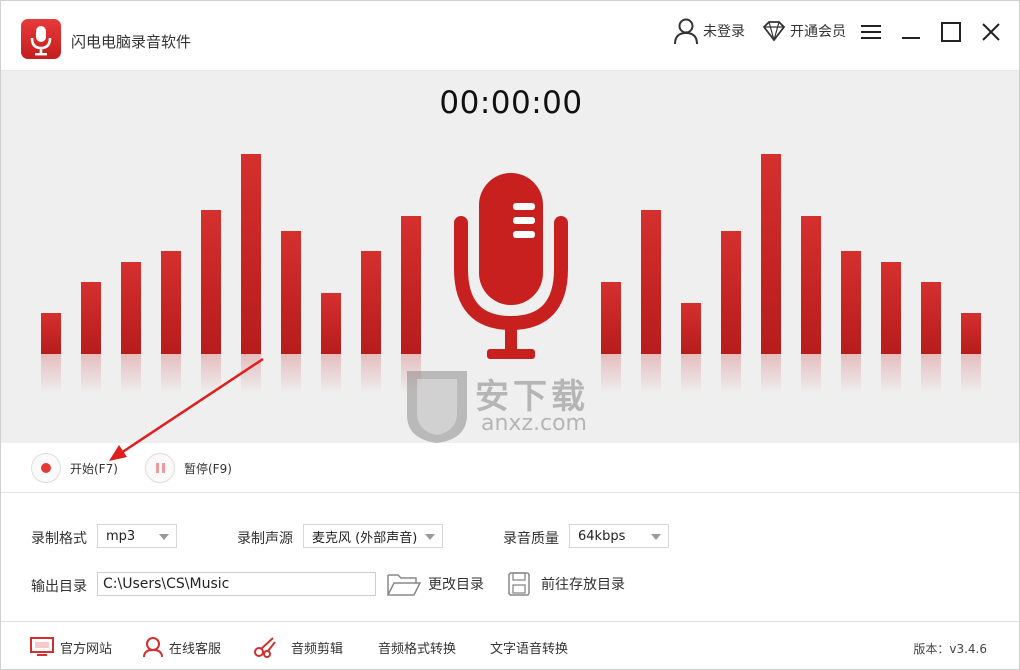  I want to click on login-button: 未登录, so click(709, 31).